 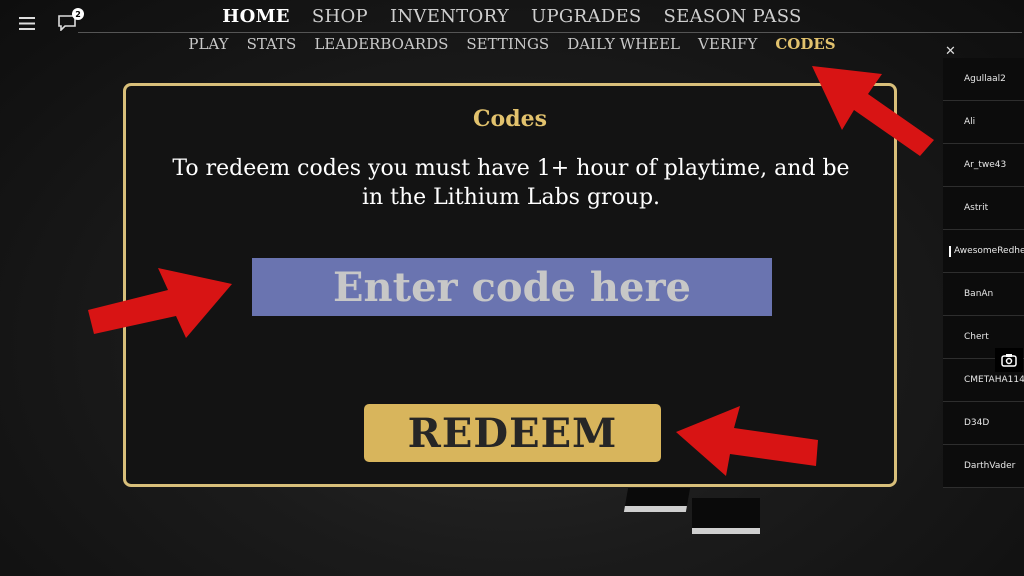 I want to click on arrow-to-input-icon, so click(x=160, y=303).